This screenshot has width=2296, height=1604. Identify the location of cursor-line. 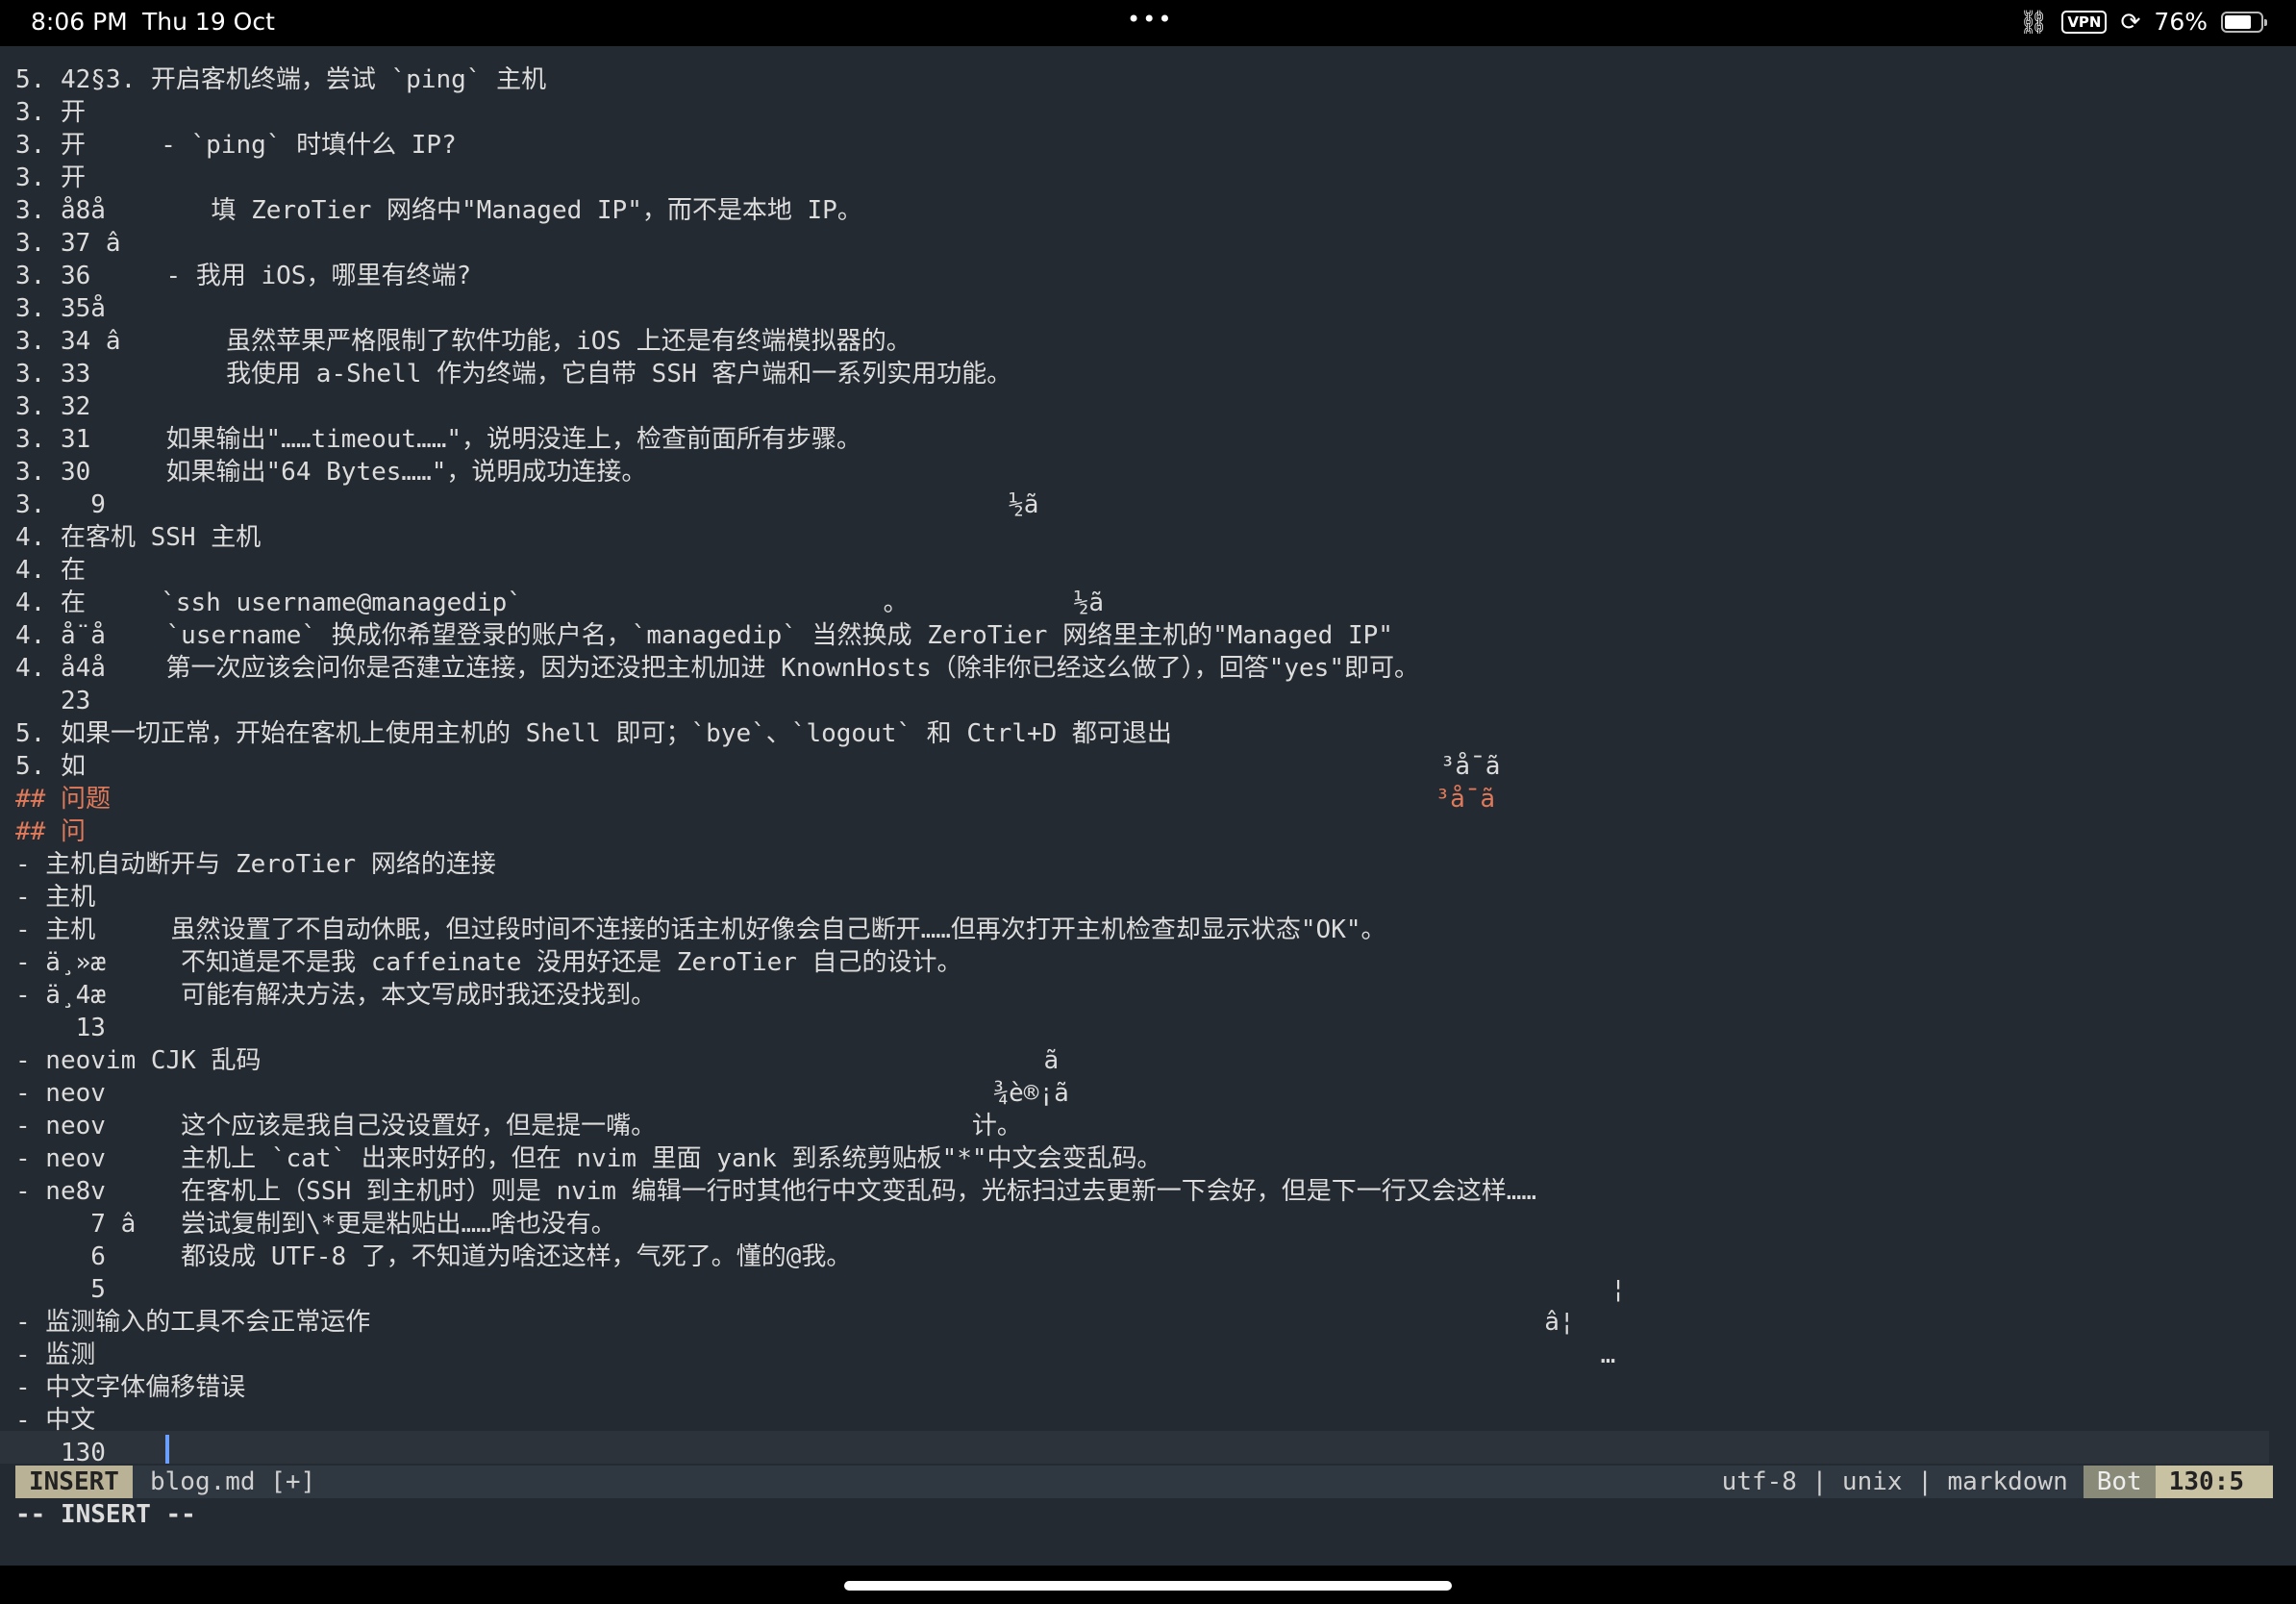
(1134, 1447).